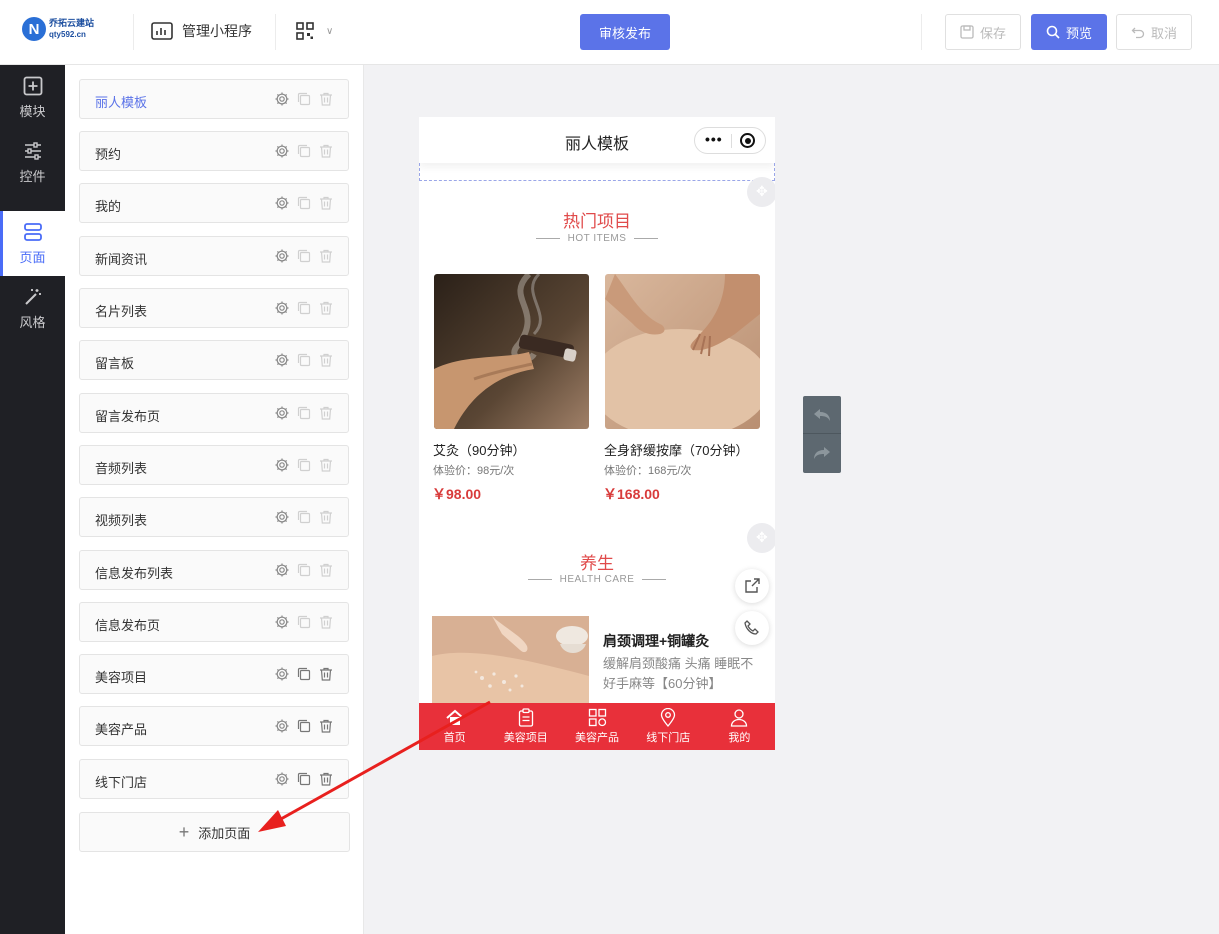 The height and width of the screenshot is (934, 1219). I want to click on page-list-item: 音频列表, so click(214, 465).